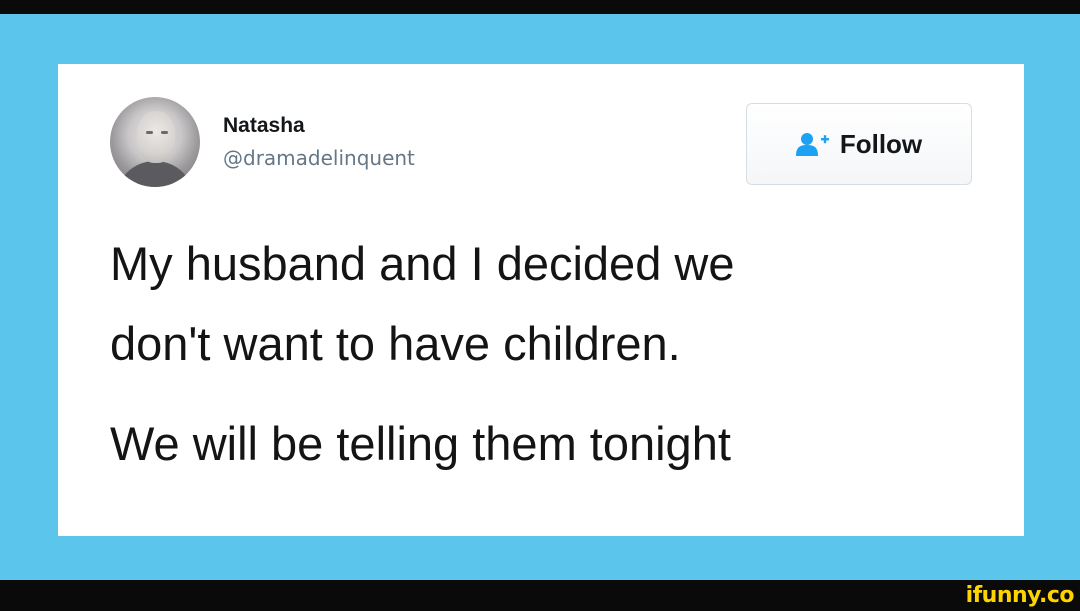 The width and height of the screenshot is (1080, 611). I want to click on tweet-text-line-1: My husband and I decided we, so click(422, 263).